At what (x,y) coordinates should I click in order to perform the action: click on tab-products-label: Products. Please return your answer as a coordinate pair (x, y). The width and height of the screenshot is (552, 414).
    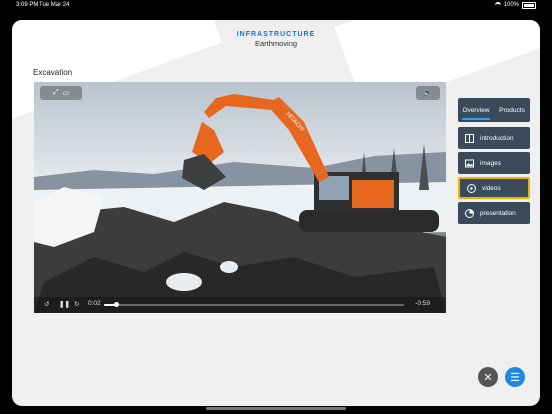
    Looking at the image, I should click on (512, 110).